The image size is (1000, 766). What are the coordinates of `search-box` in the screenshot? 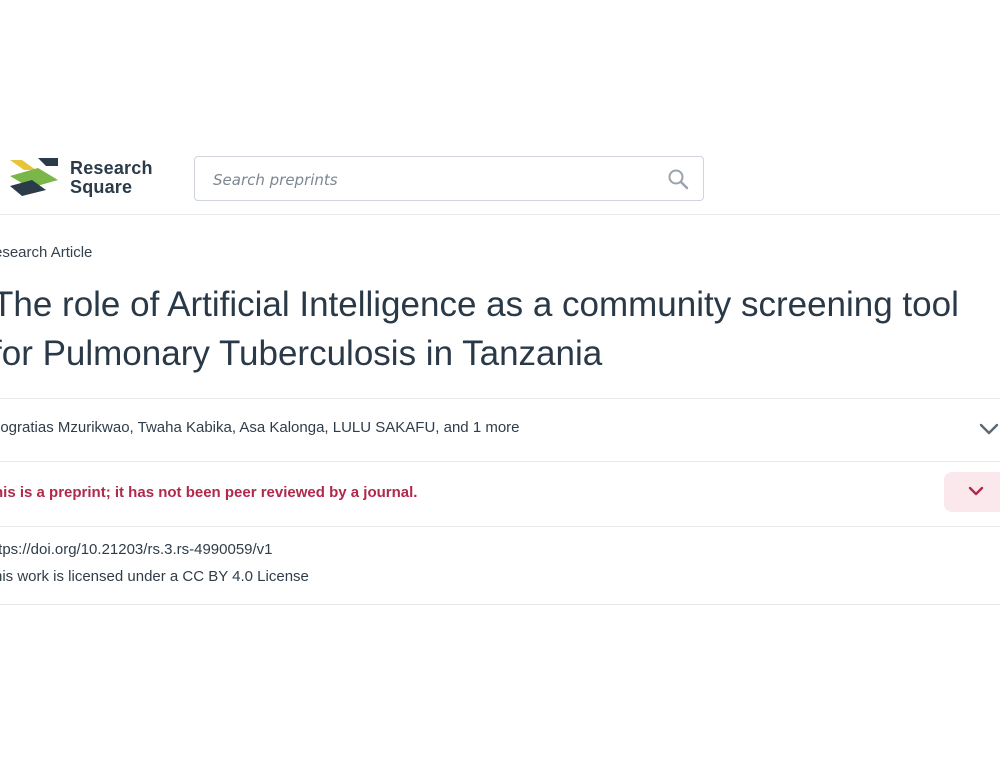 It's located at (449, 178).